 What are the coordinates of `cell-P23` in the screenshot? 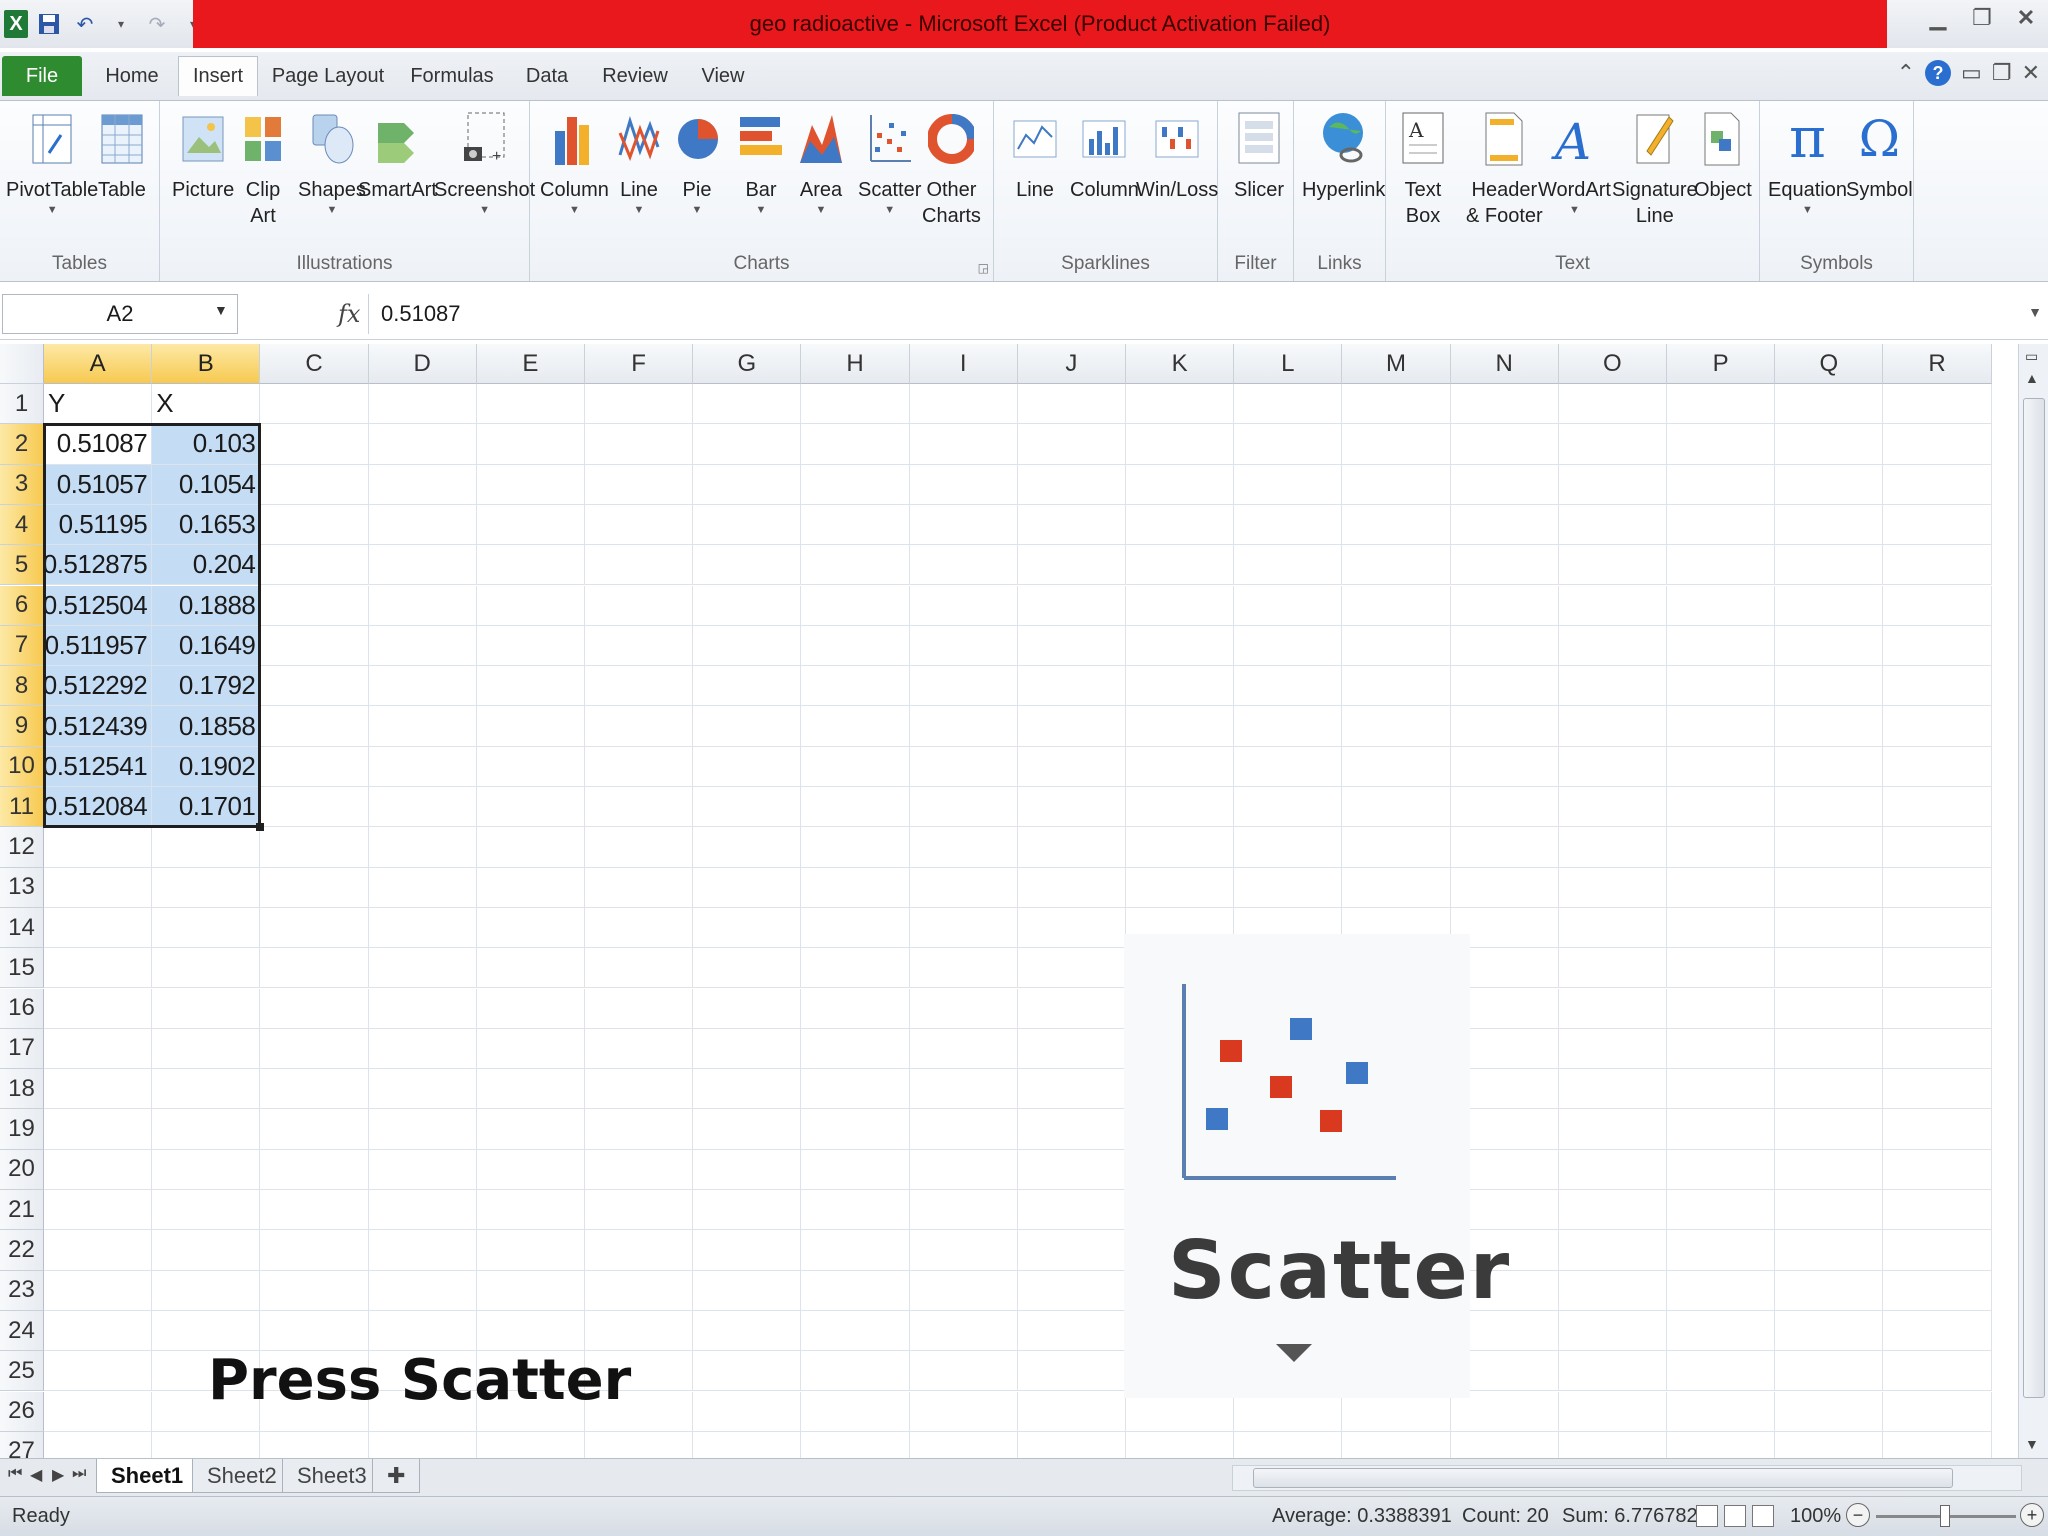 It's located at (1721, 1290).